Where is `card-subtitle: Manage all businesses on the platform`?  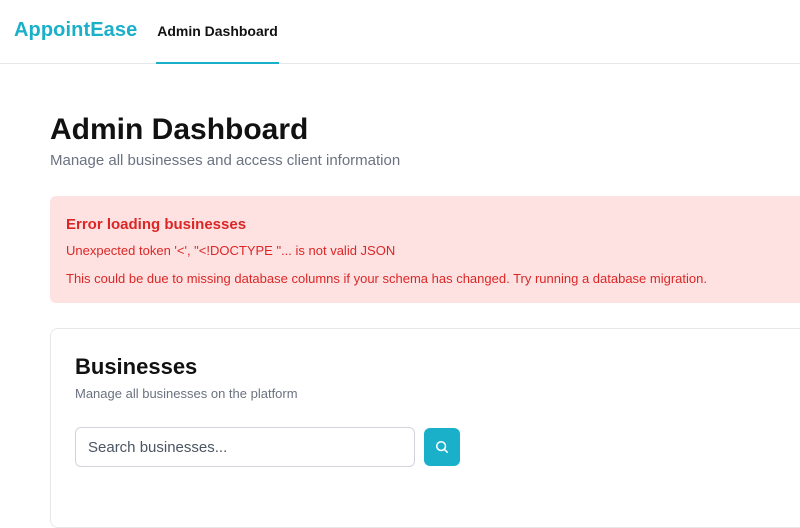 card-subtitle: Manage all businesses on the platform is located at coordinates (186, 393).